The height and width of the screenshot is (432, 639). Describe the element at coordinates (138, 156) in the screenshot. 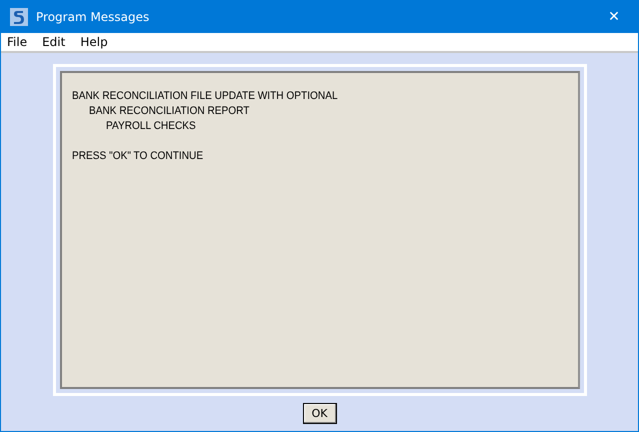

I see `message-line: PRESS "OK" TO CONTINUE` at that location.